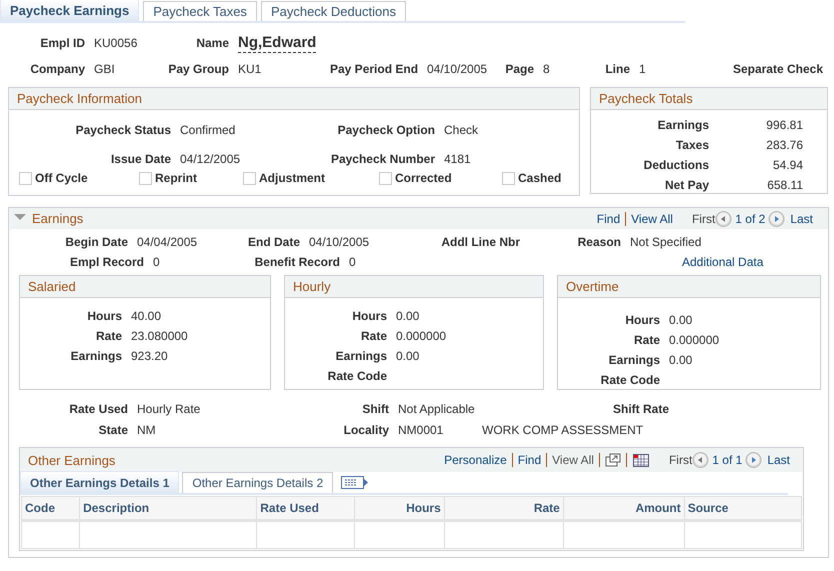 The width and height of the screenshot is (834, 571). What do you see at coordinates (167, 242) in the screenshot?
I see `field-value: 04/04/2005` at bounding box center [167, 242].